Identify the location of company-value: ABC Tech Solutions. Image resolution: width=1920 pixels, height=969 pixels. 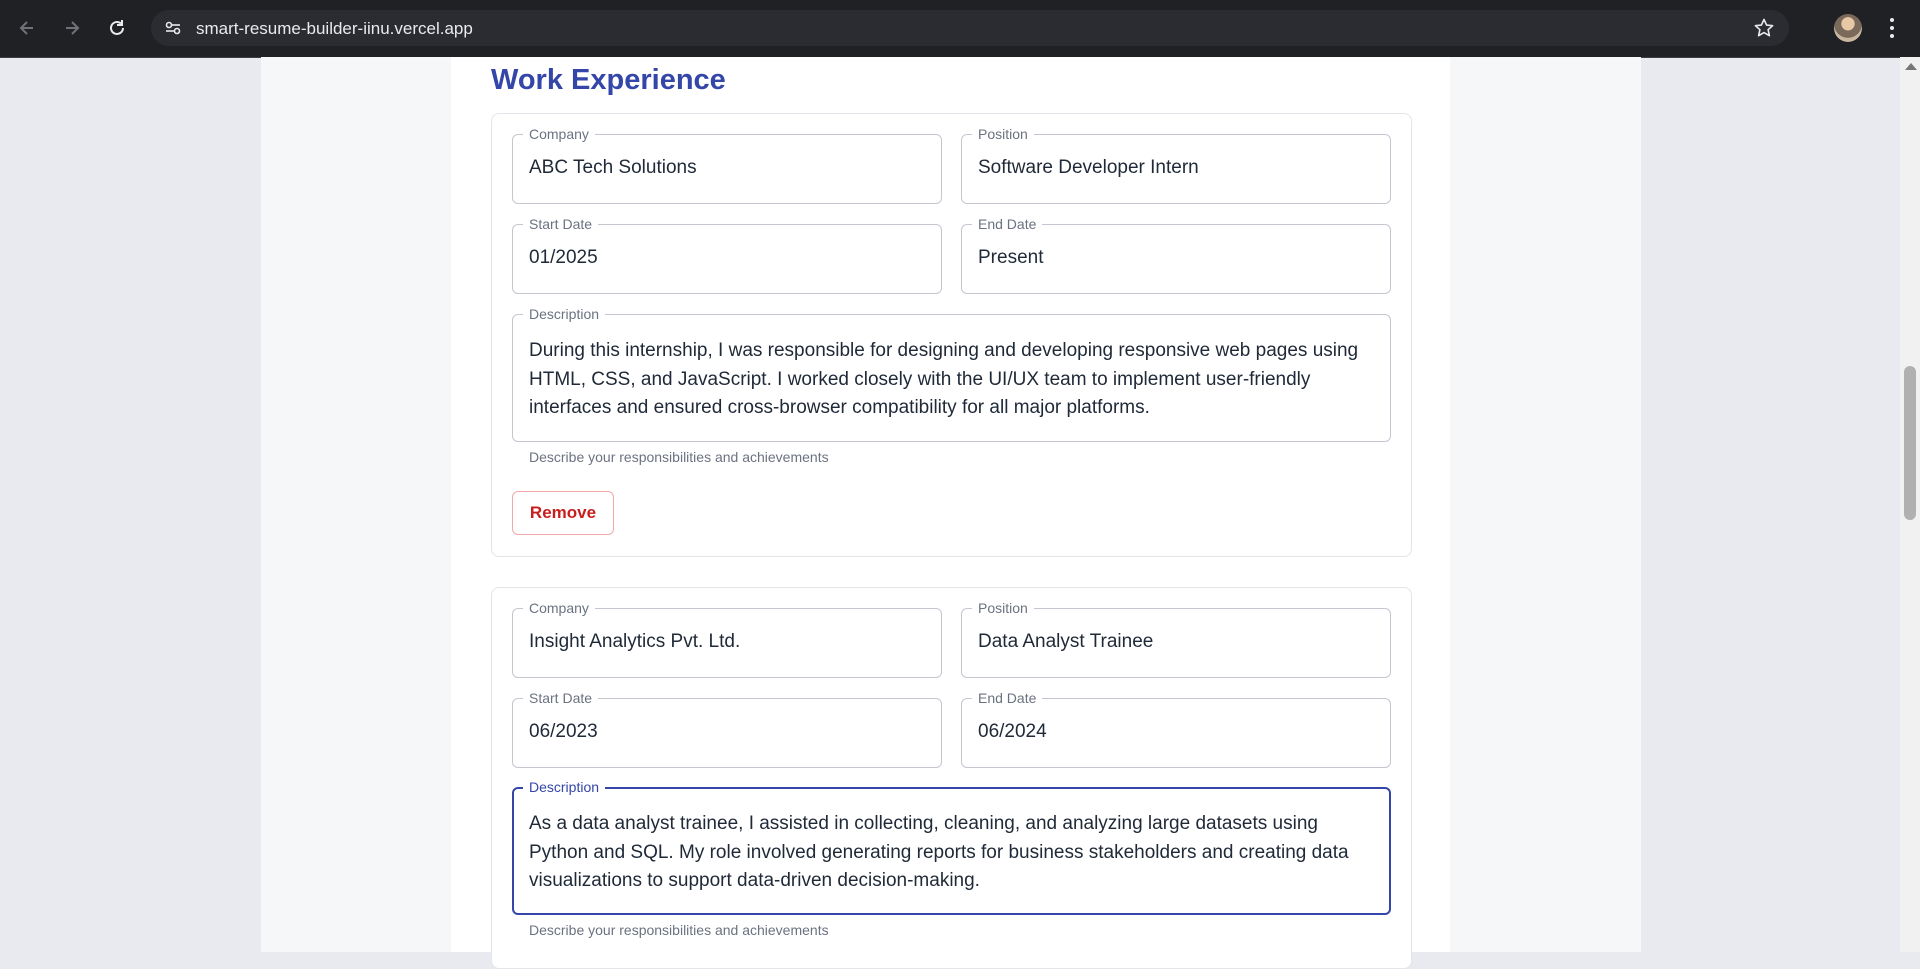
(613, 168).